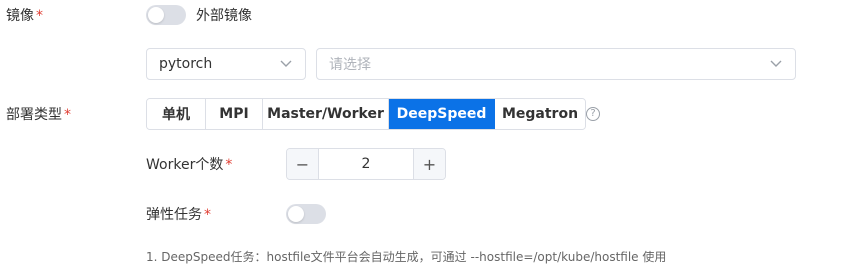  Describe the element at coordinates (442, 114) in the screenshot. I see `deploy-option-deepspeed: DeepSpeed` at that location.